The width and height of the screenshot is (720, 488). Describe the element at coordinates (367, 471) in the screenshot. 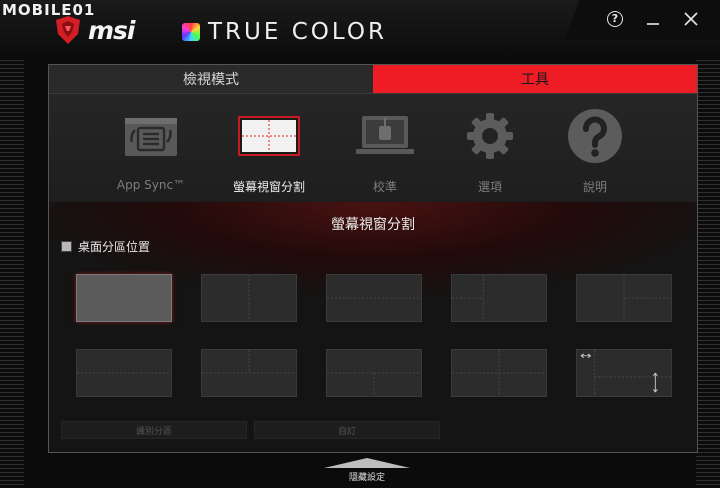

I see `hide-settings-button: 隱藏設定` at that location.